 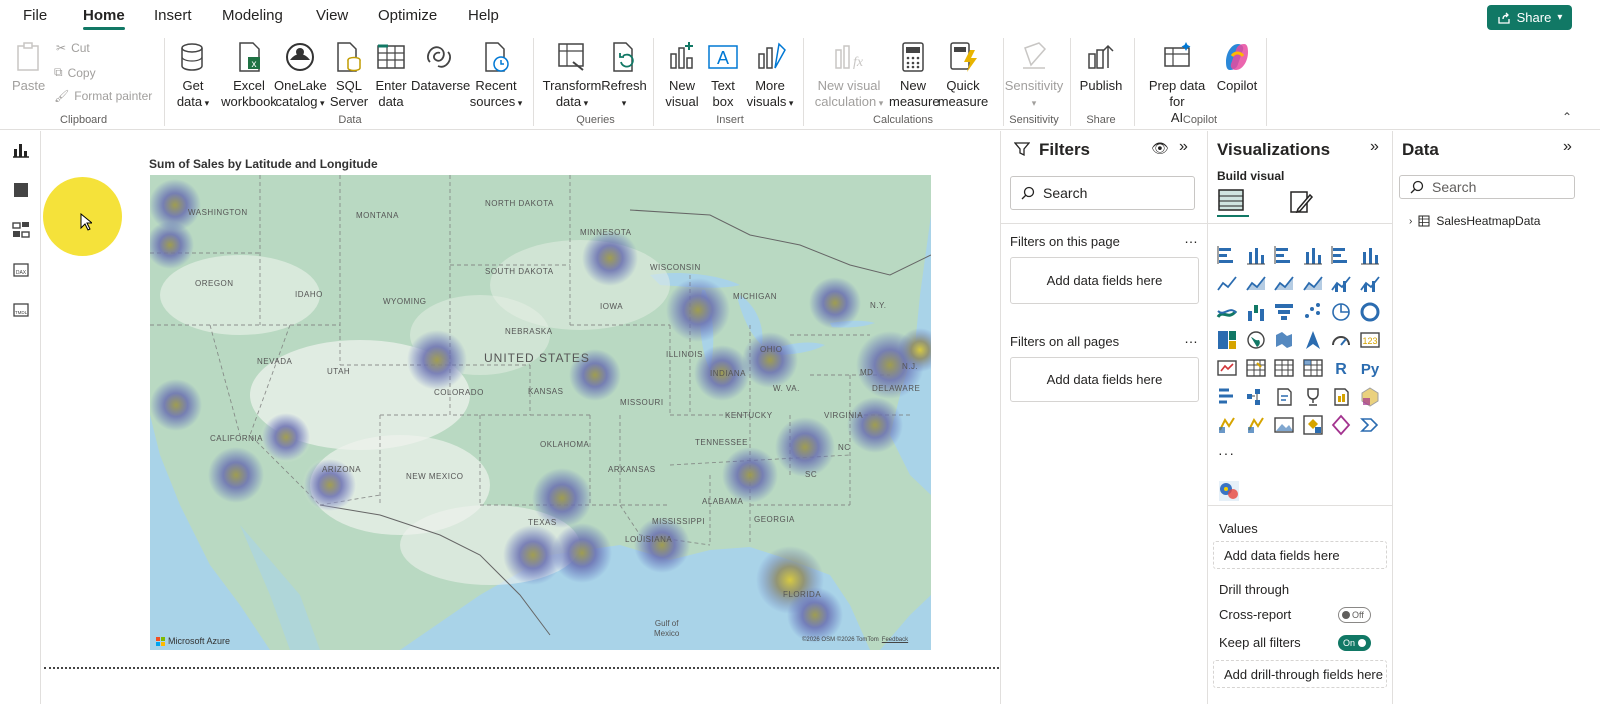 I want to click on refresh-button: Refresh ▾, so click(x=624, y=75).